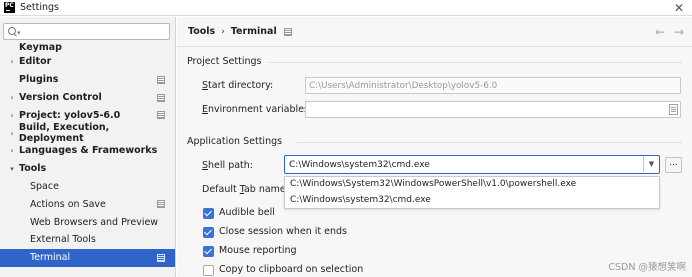  I want to click on sidebar-item-languages-frameworks: › Languages & Frameworks, so click(87, 151).